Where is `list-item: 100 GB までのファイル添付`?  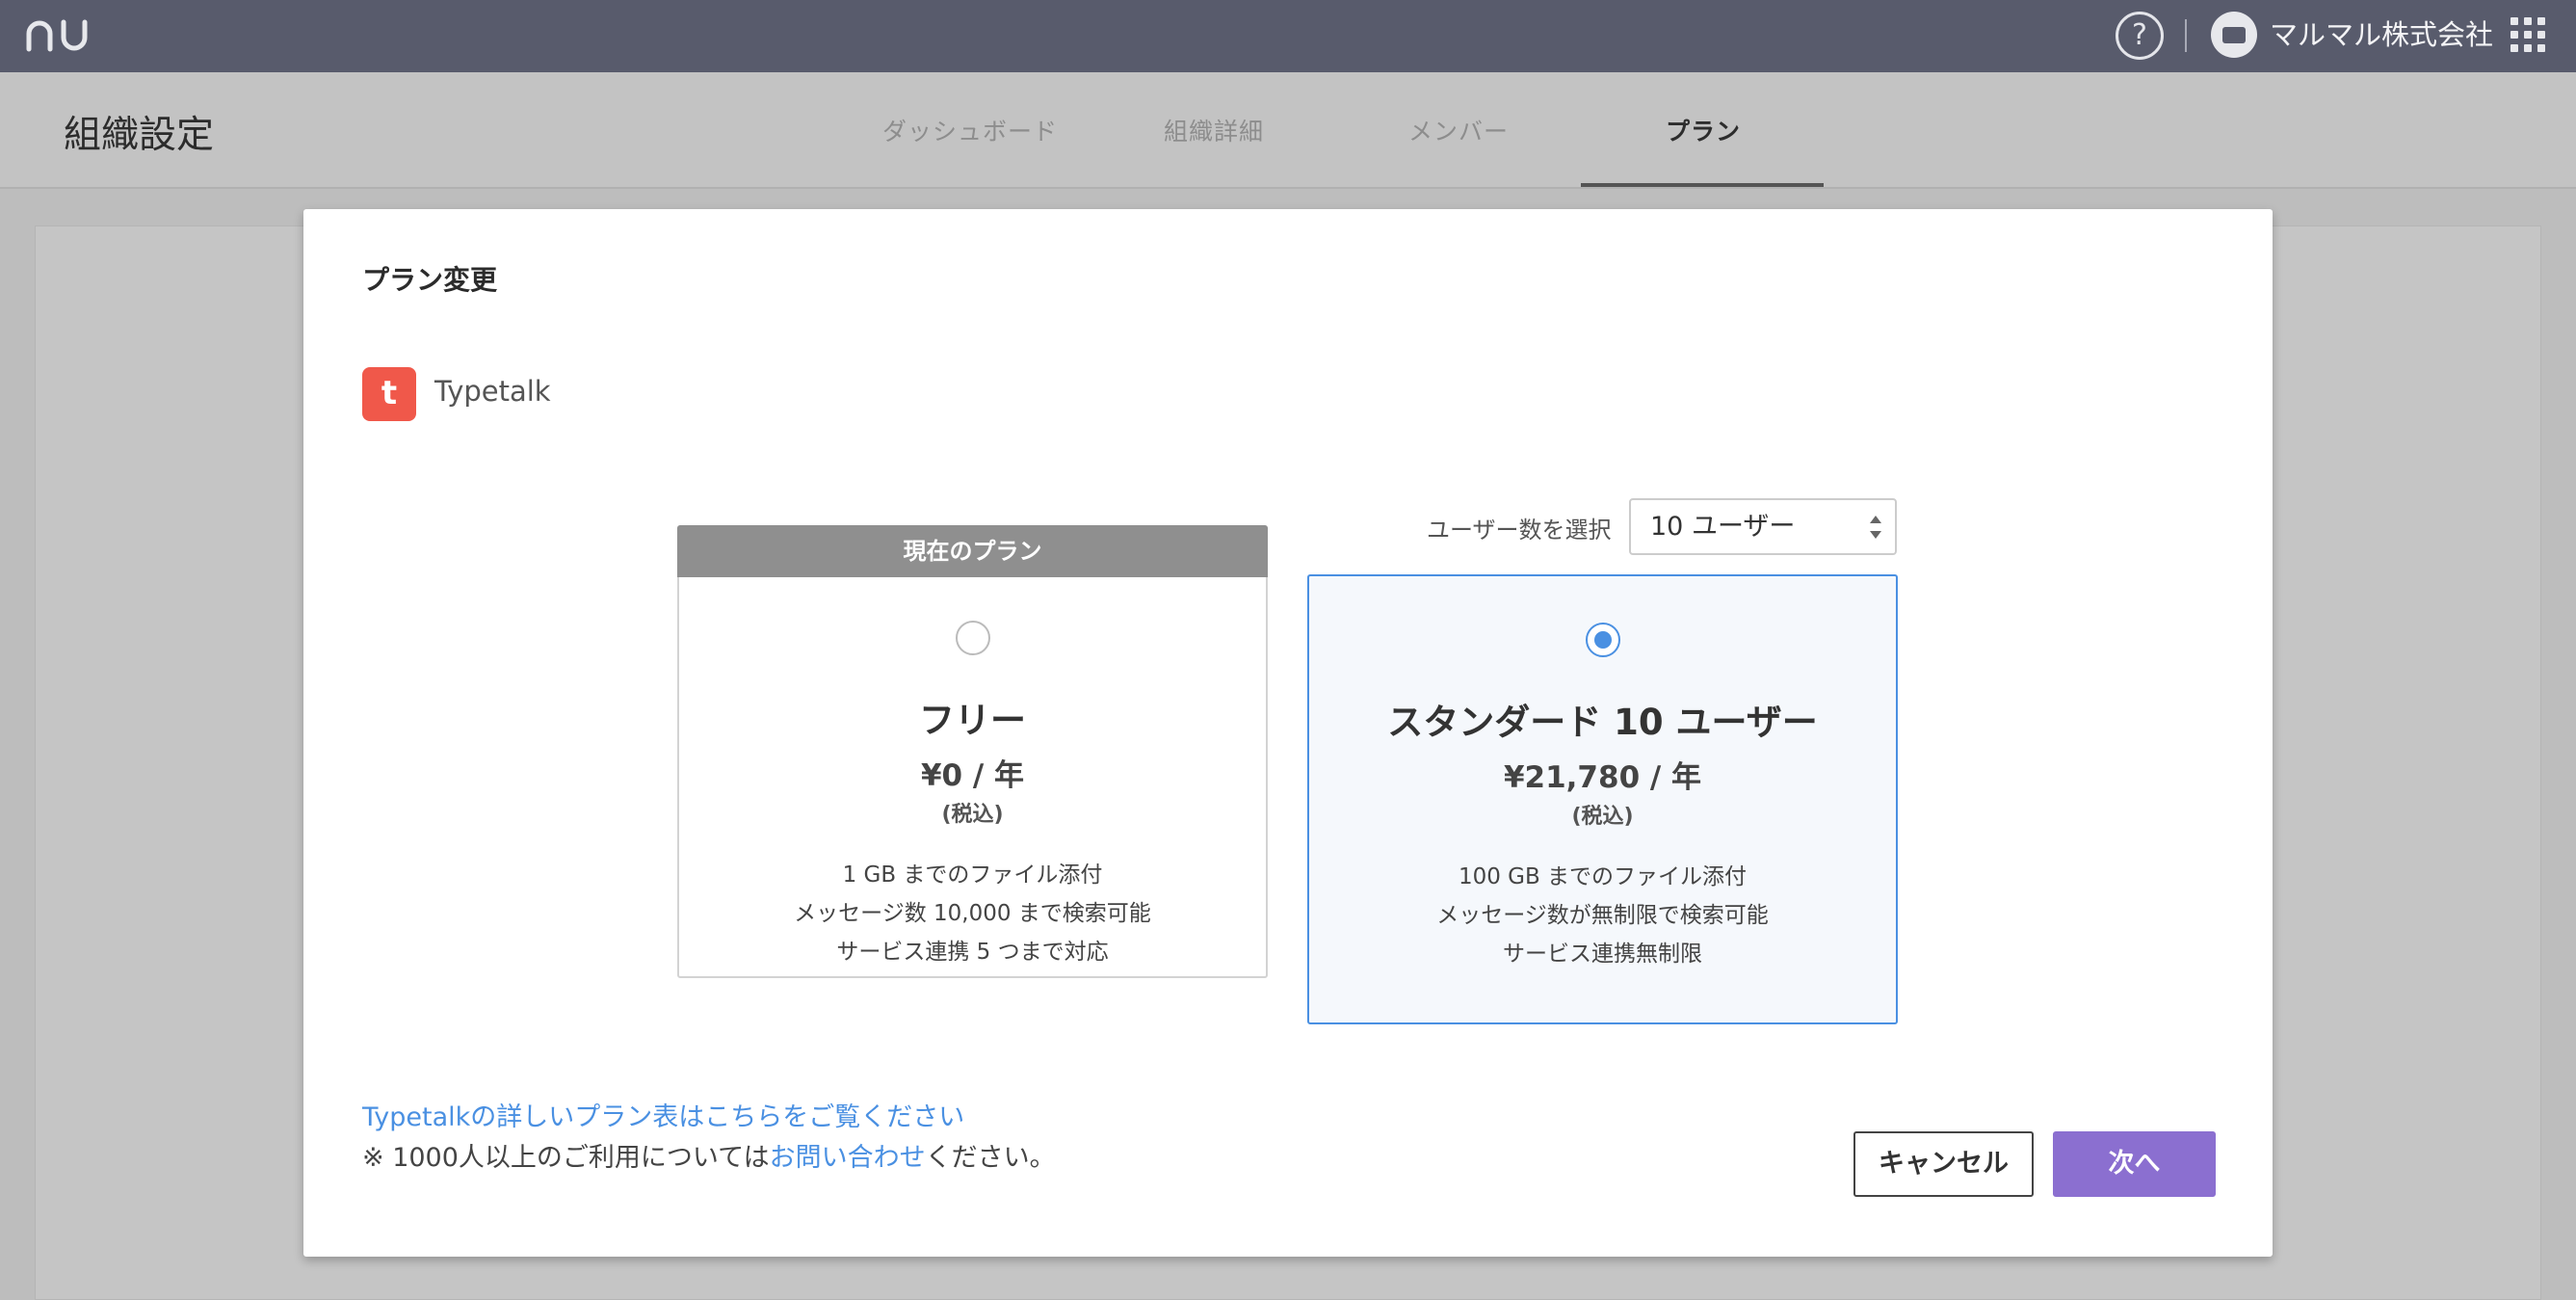
list-item: 100 GB までのファイル添付 is located at coordinates (1603, 876).